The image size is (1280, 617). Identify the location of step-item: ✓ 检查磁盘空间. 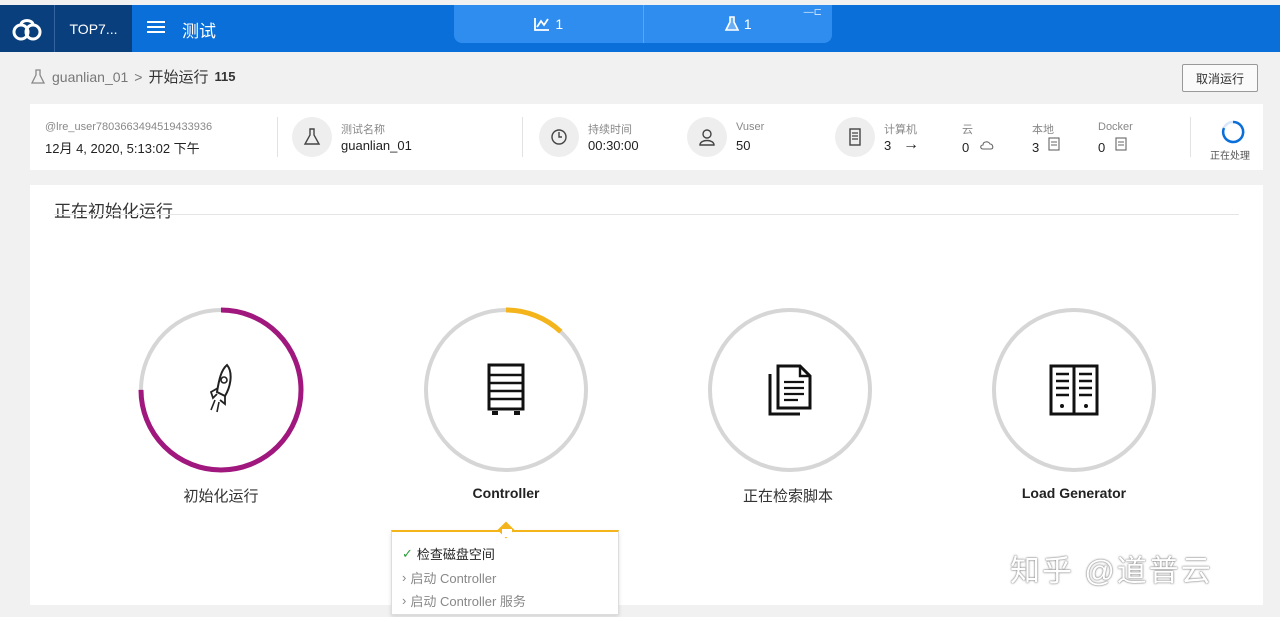
(448, 553).